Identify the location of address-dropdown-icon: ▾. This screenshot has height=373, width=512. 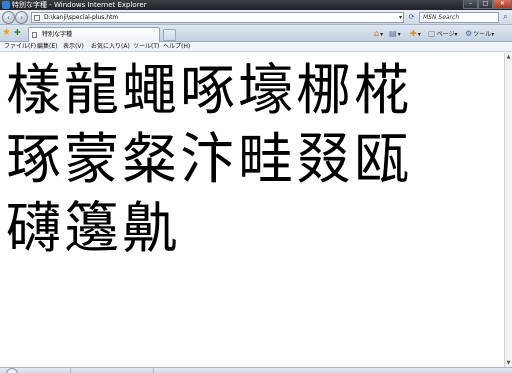
(400, 17).